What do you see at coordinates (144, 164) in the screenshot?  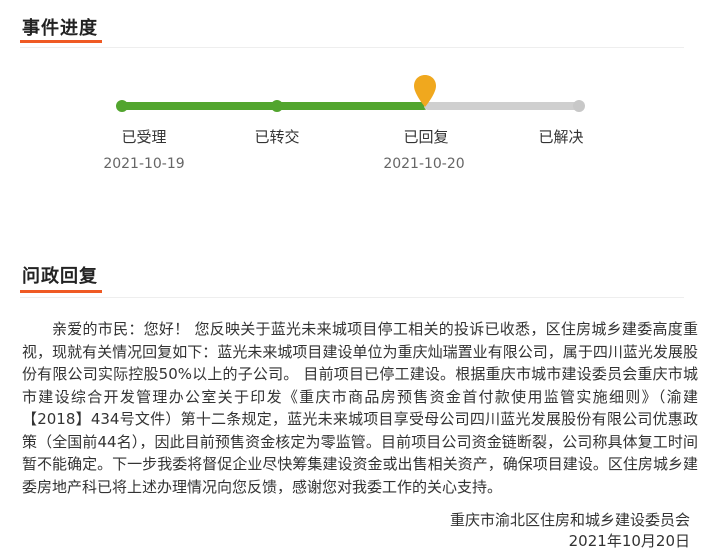 I see `step-date-accepted: 2021-10-19` at bounding box center [144, 164].